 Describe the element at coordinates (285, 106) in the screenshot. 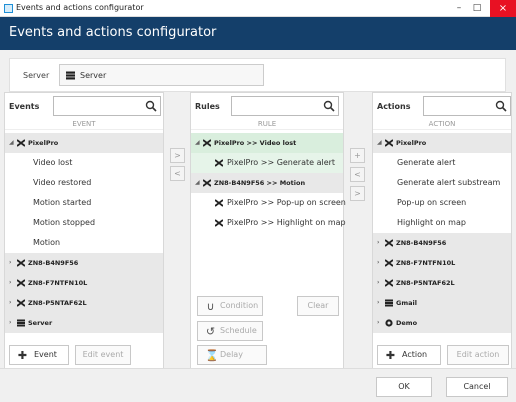

I see `rules-search-input` at that location.